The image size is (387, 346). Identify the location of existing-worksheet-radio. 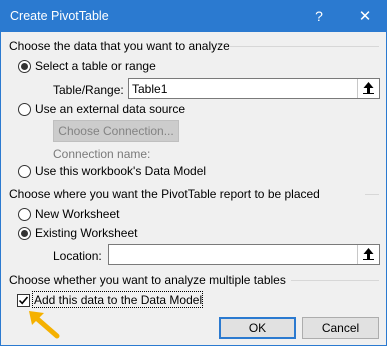
(24, 233).